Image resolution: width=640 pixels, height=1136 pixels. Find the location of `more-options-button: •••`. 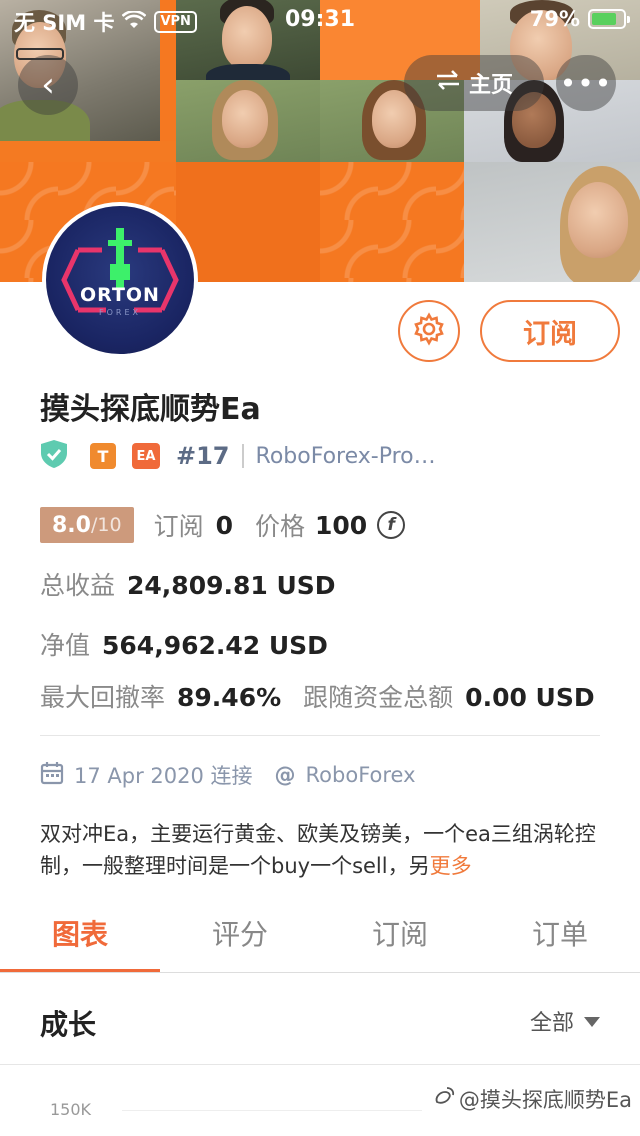

more-options-button: ••• is located at coordinates (586, 83).